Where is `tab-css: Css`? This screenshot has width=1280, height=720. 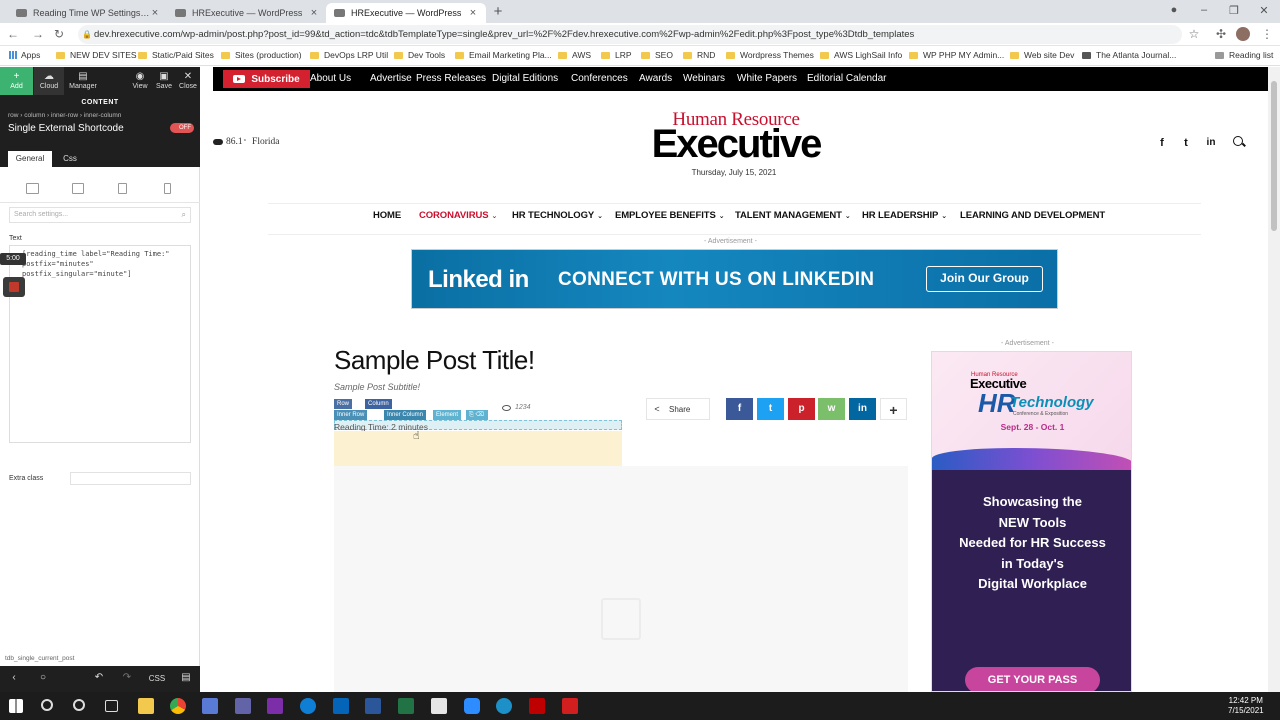 tab-css: Css is located at coordinates (70, 159).